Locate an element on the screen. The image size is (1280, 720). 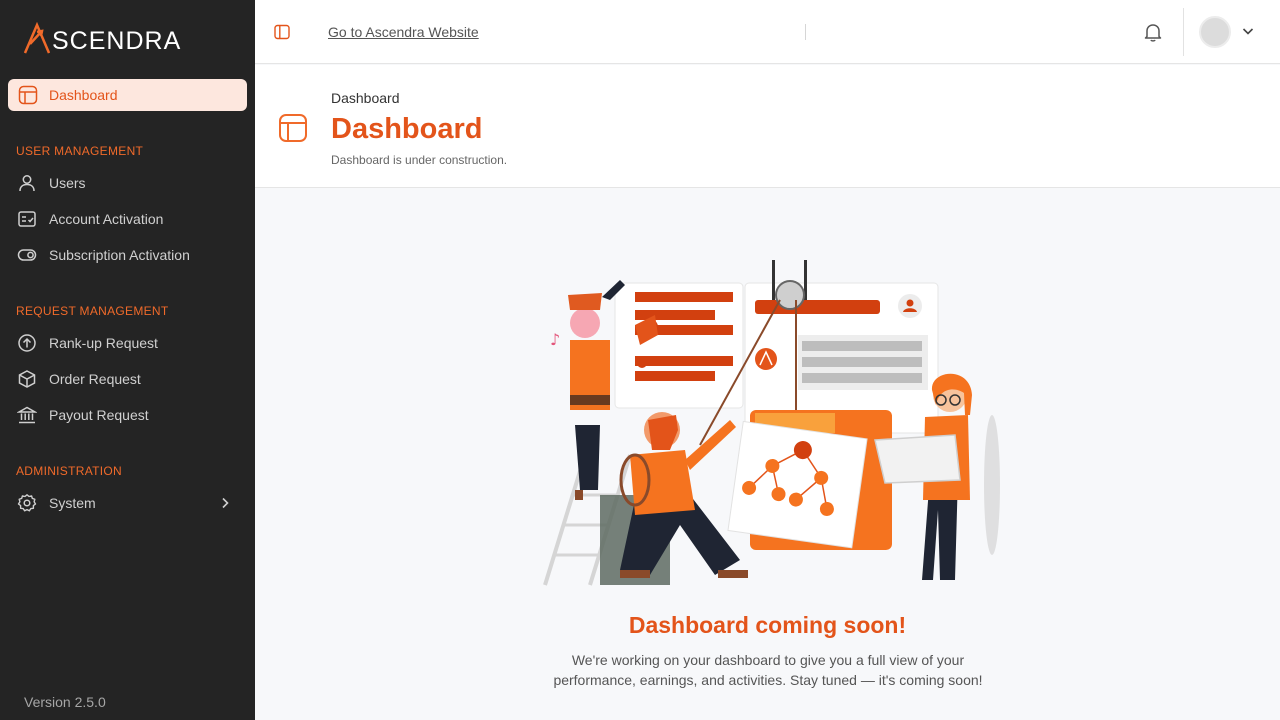
website-link: Go to Ascendra Website is located at coordinates (403, 32).